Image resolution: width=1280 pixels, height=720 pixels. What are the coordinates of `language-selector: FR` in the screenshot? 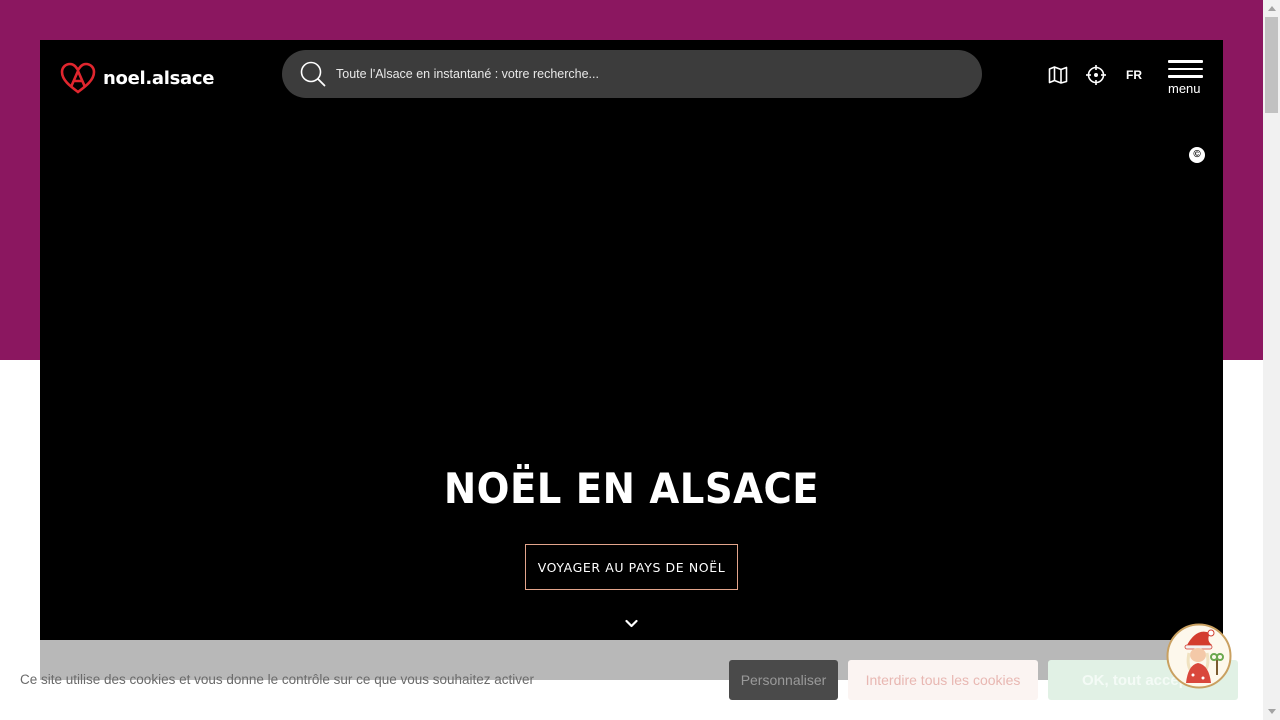 It's located at (1134, 75).